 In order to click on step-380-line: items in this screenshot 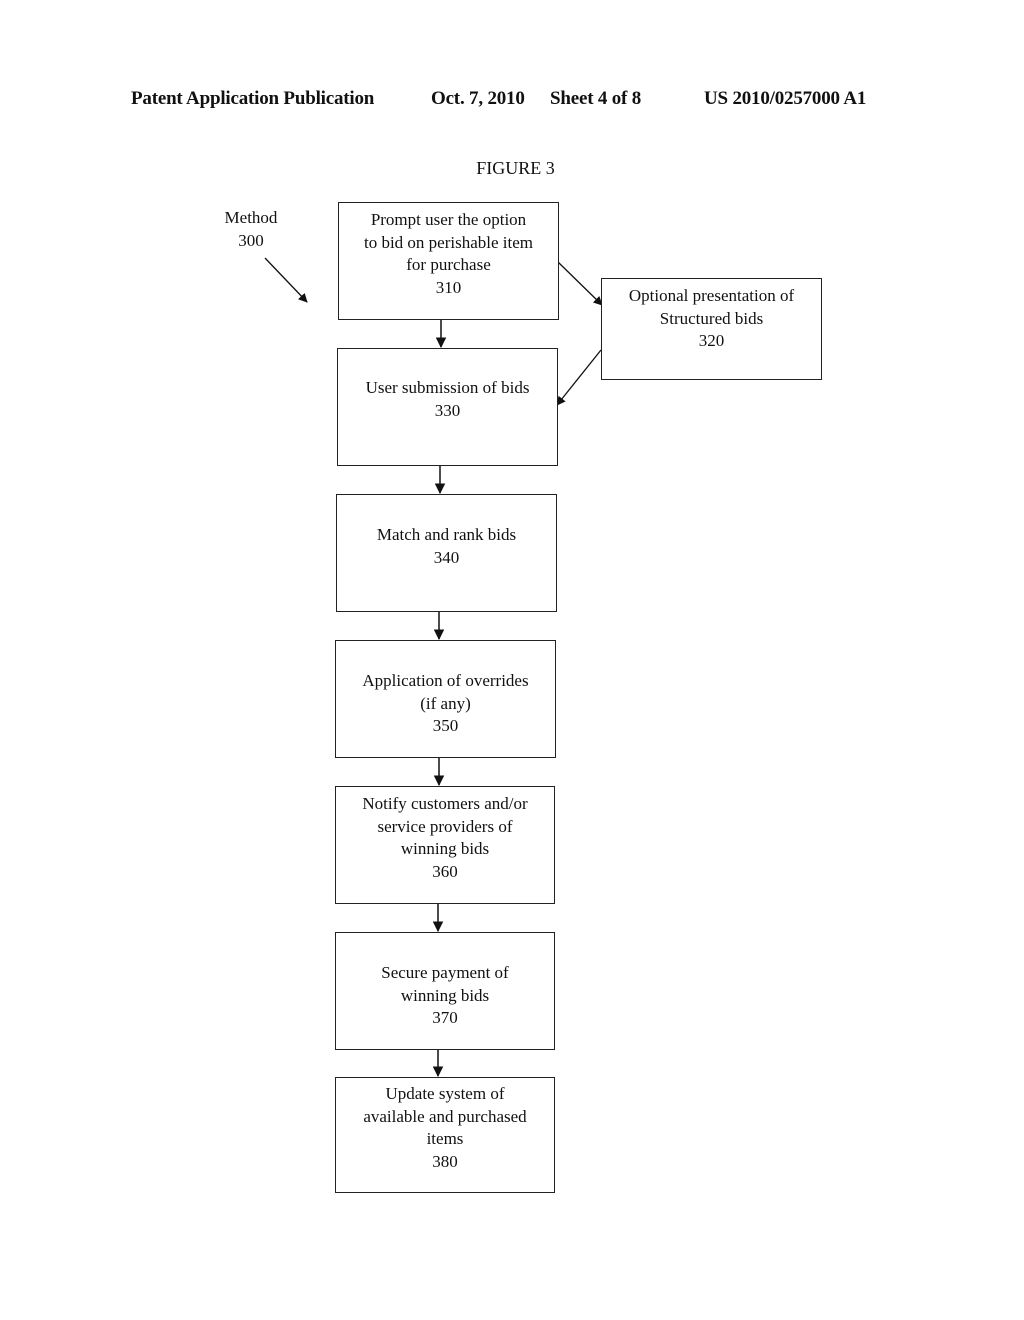, I will do `click(445, 1138)`.